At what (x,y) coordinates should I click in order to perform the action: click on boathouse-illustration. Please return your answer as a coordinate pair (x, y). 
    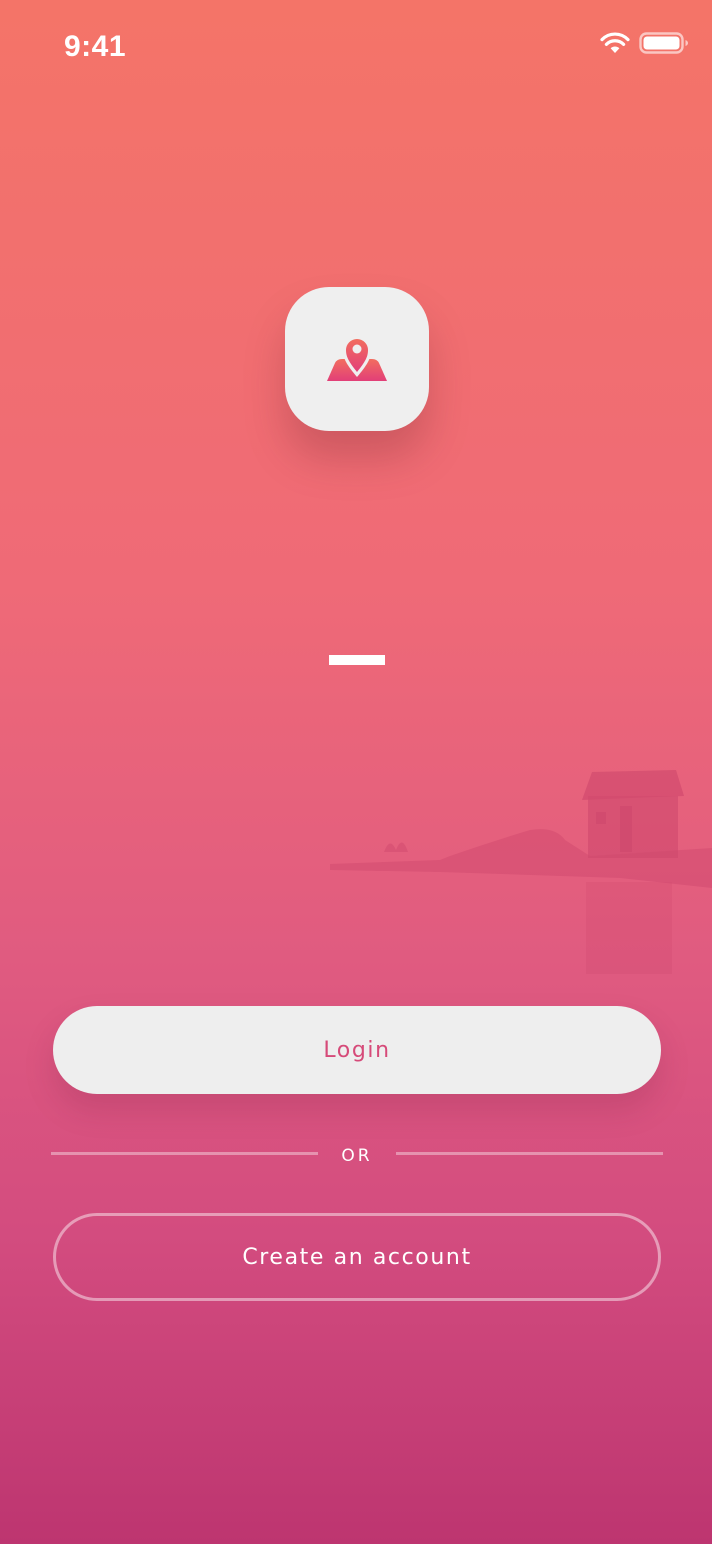
    Looking at the image, I should click on (521, 872).